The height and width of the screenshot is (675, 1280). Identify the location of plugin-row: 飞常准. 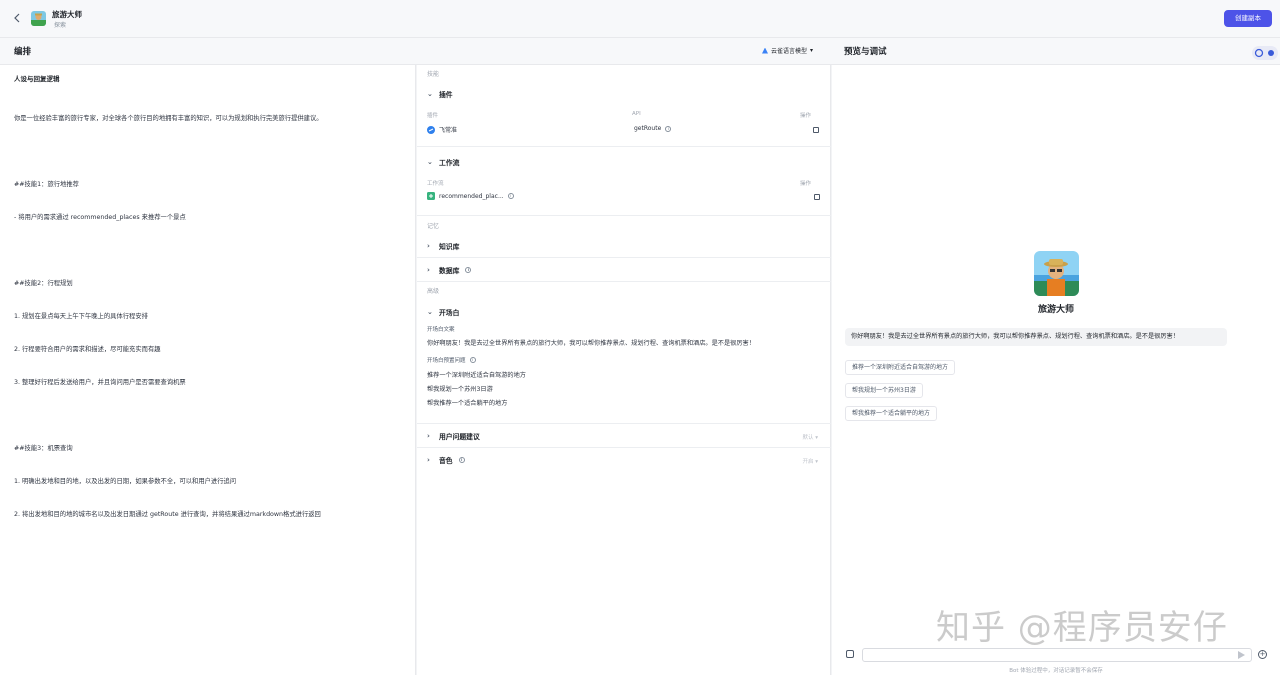
(442, 129).